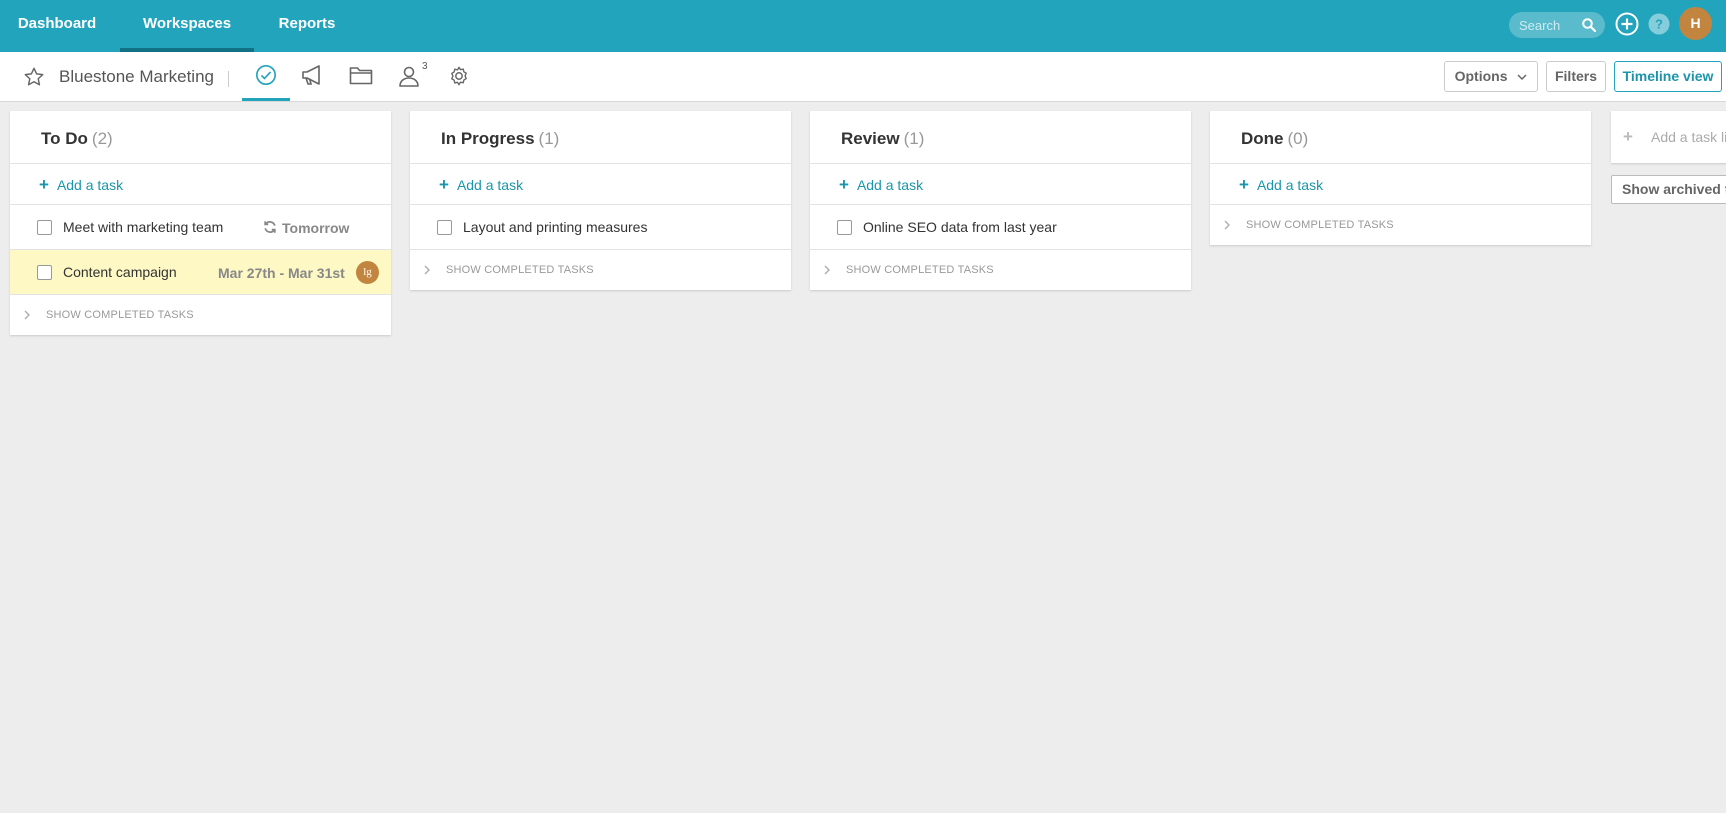 This screenshot has width=1726, height=813. What do you see at coordinates (57, 26) in the screenshot?
I see `nav-dashboard: Dashboard` at bounding box center [57, 26].